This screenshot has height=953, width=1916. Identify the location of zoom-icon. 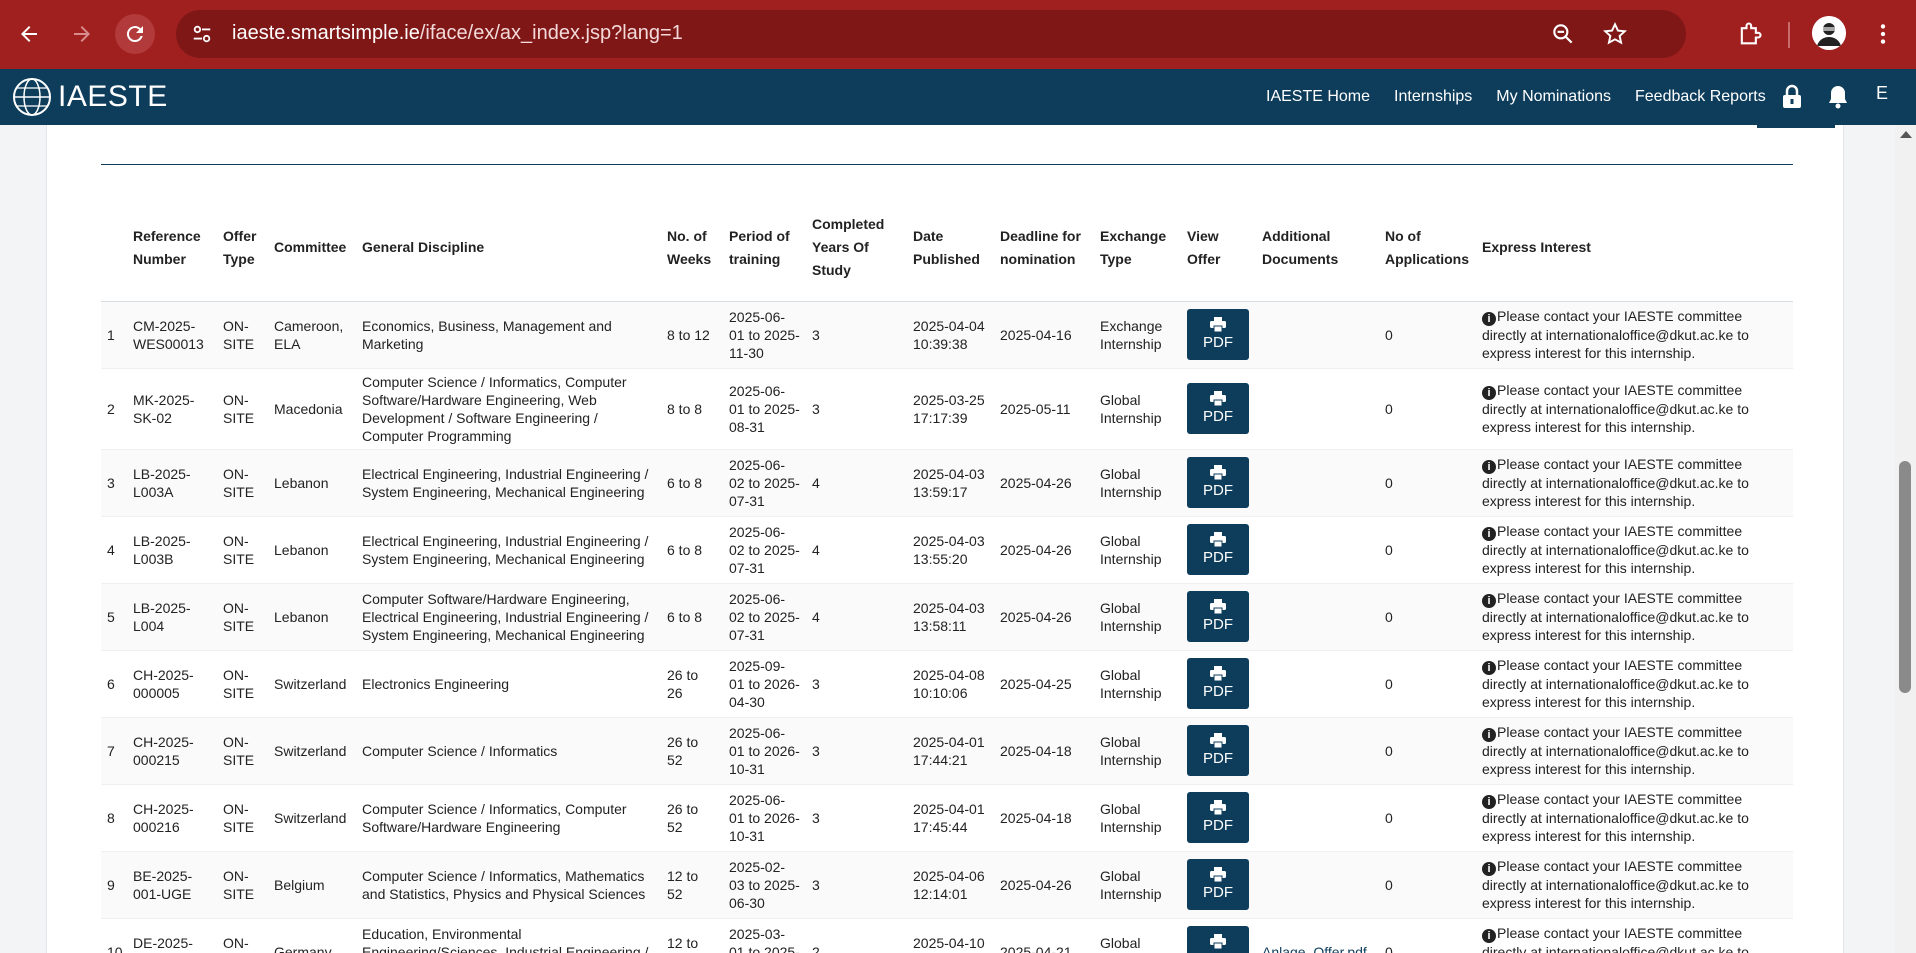
(1563, 34).